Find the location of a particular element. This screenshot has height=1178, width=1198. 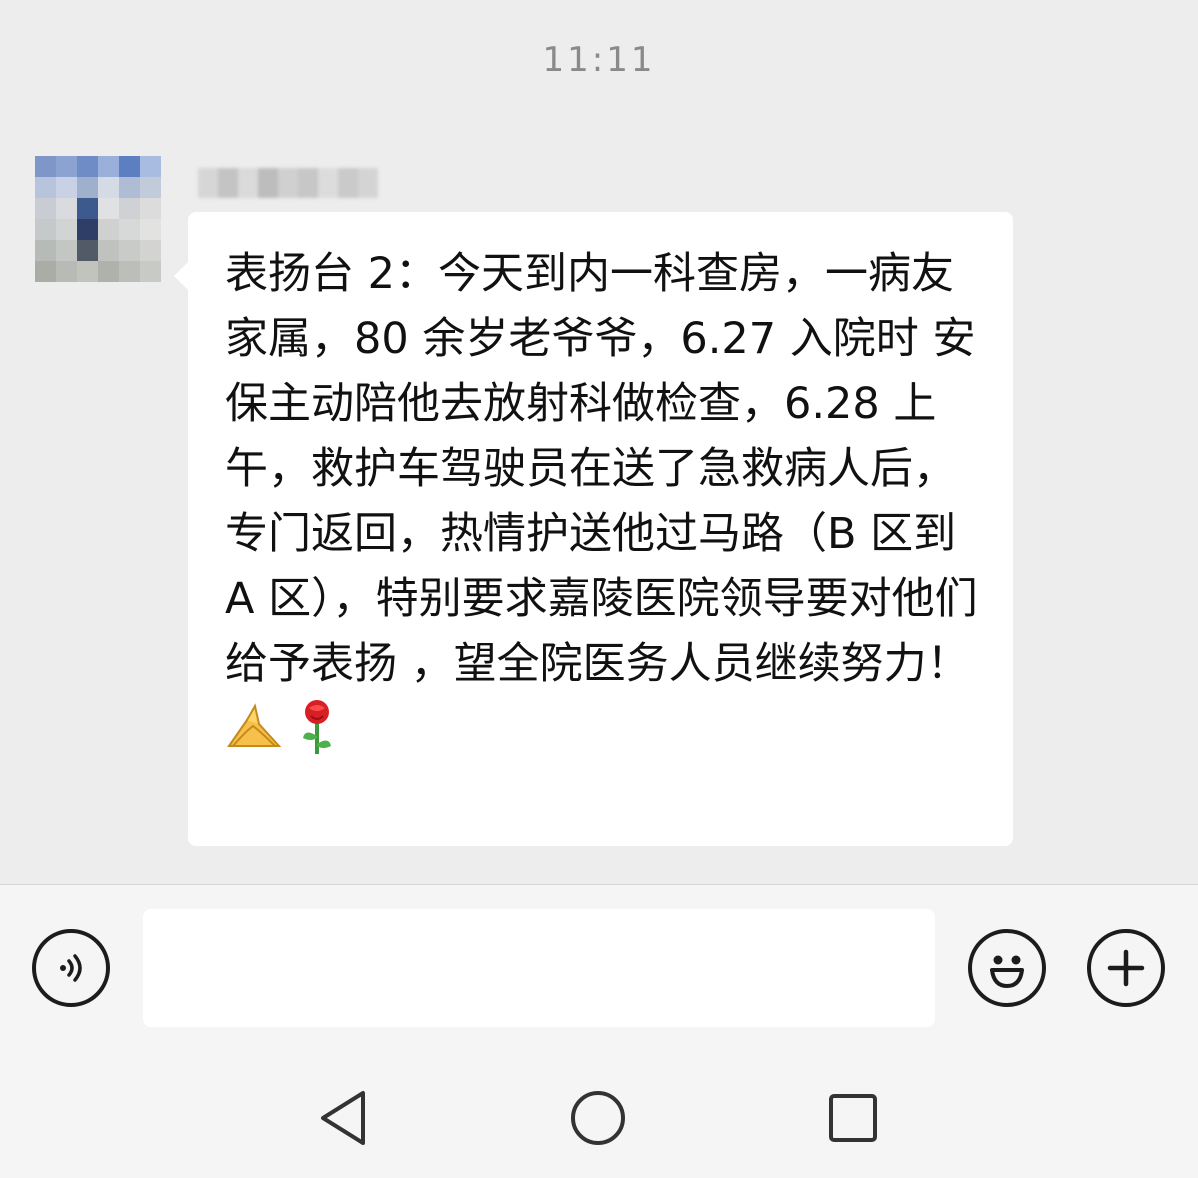

system-nav-bar is located at coordinates (599, 1114).